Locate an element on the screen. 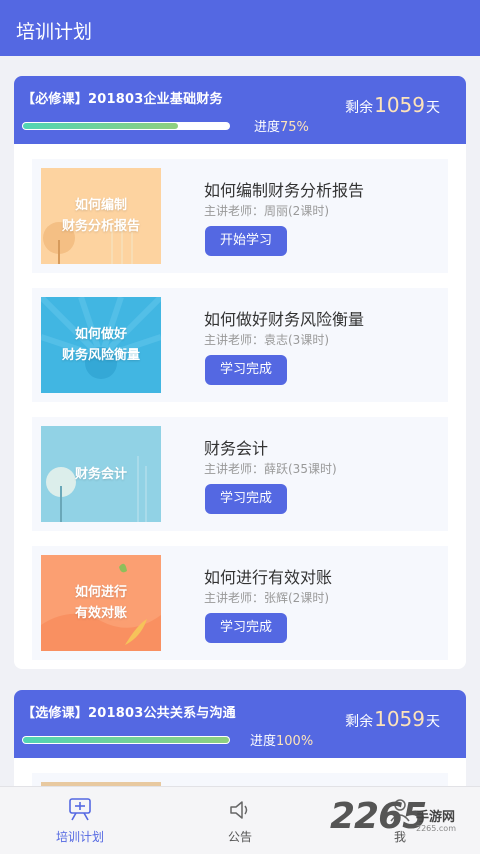 The width and height of the screenshot is (480, 854). lesson-item: 如何做好 财务风险衡量 如何做好财务风险衡量 主讲老师：袁志(3课时) 学习完成 is located at coordinates (240, 345).